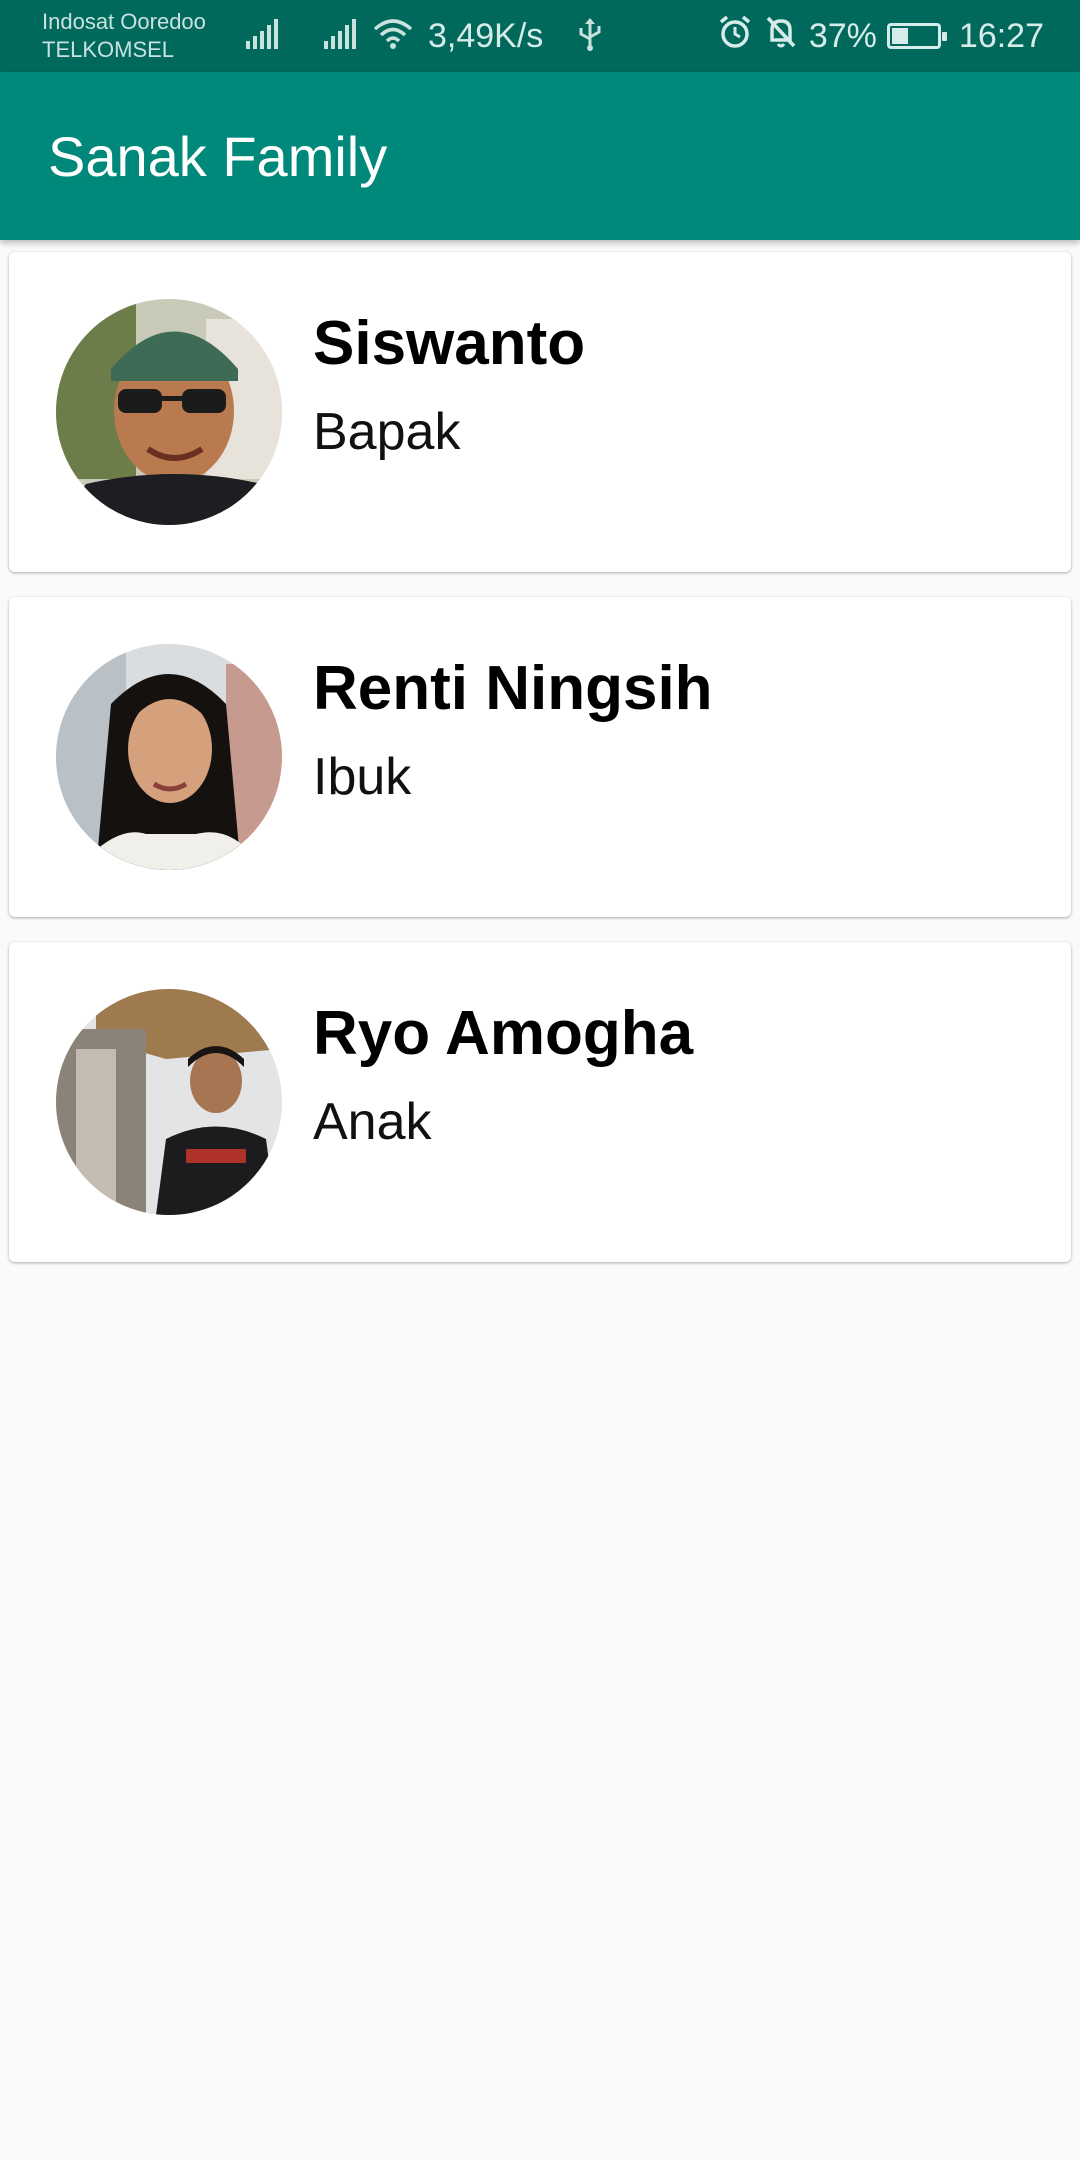 The height and width of the screenshot is (2160, 1080). What do you see at coordinates (387, 432) in the screenshot?
I see `member-role: Bapak` at bounding box center [387, 432].